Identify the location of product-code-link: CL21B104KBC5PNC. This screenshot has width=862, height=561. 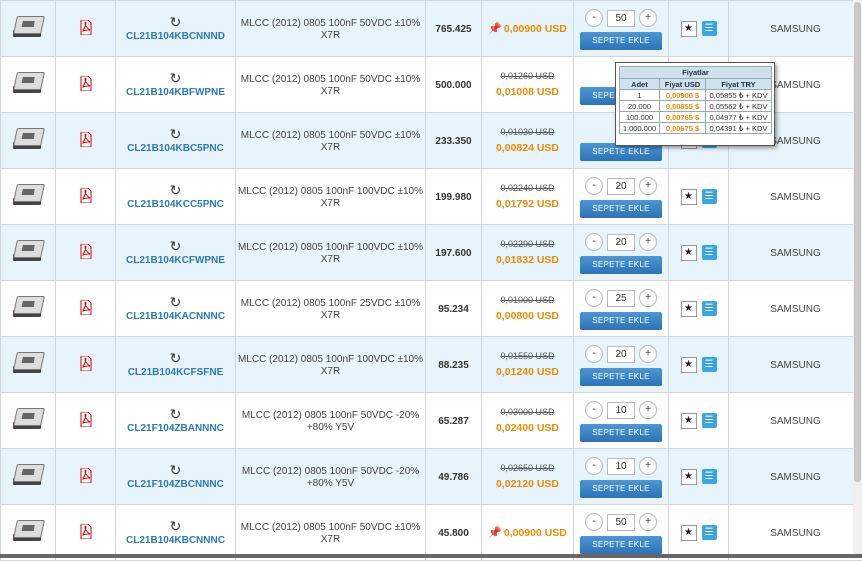
(175, 148).